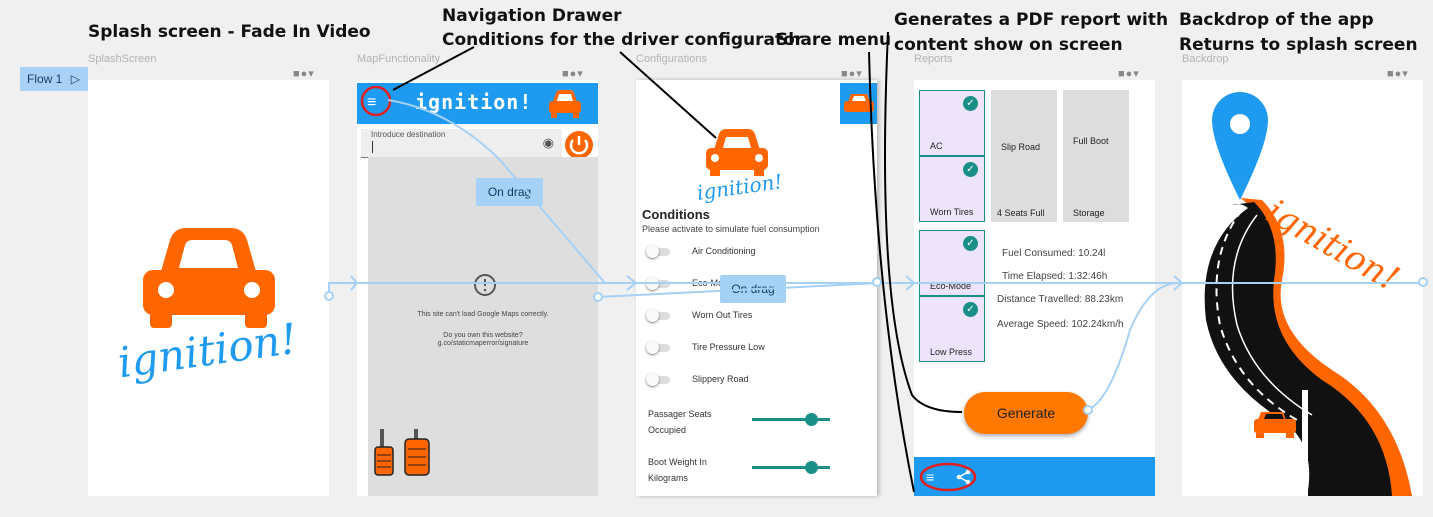 This screenshot has width=1433, height=517. I want to click on toggle-row: Worn Out Tires, so click(756, 317).